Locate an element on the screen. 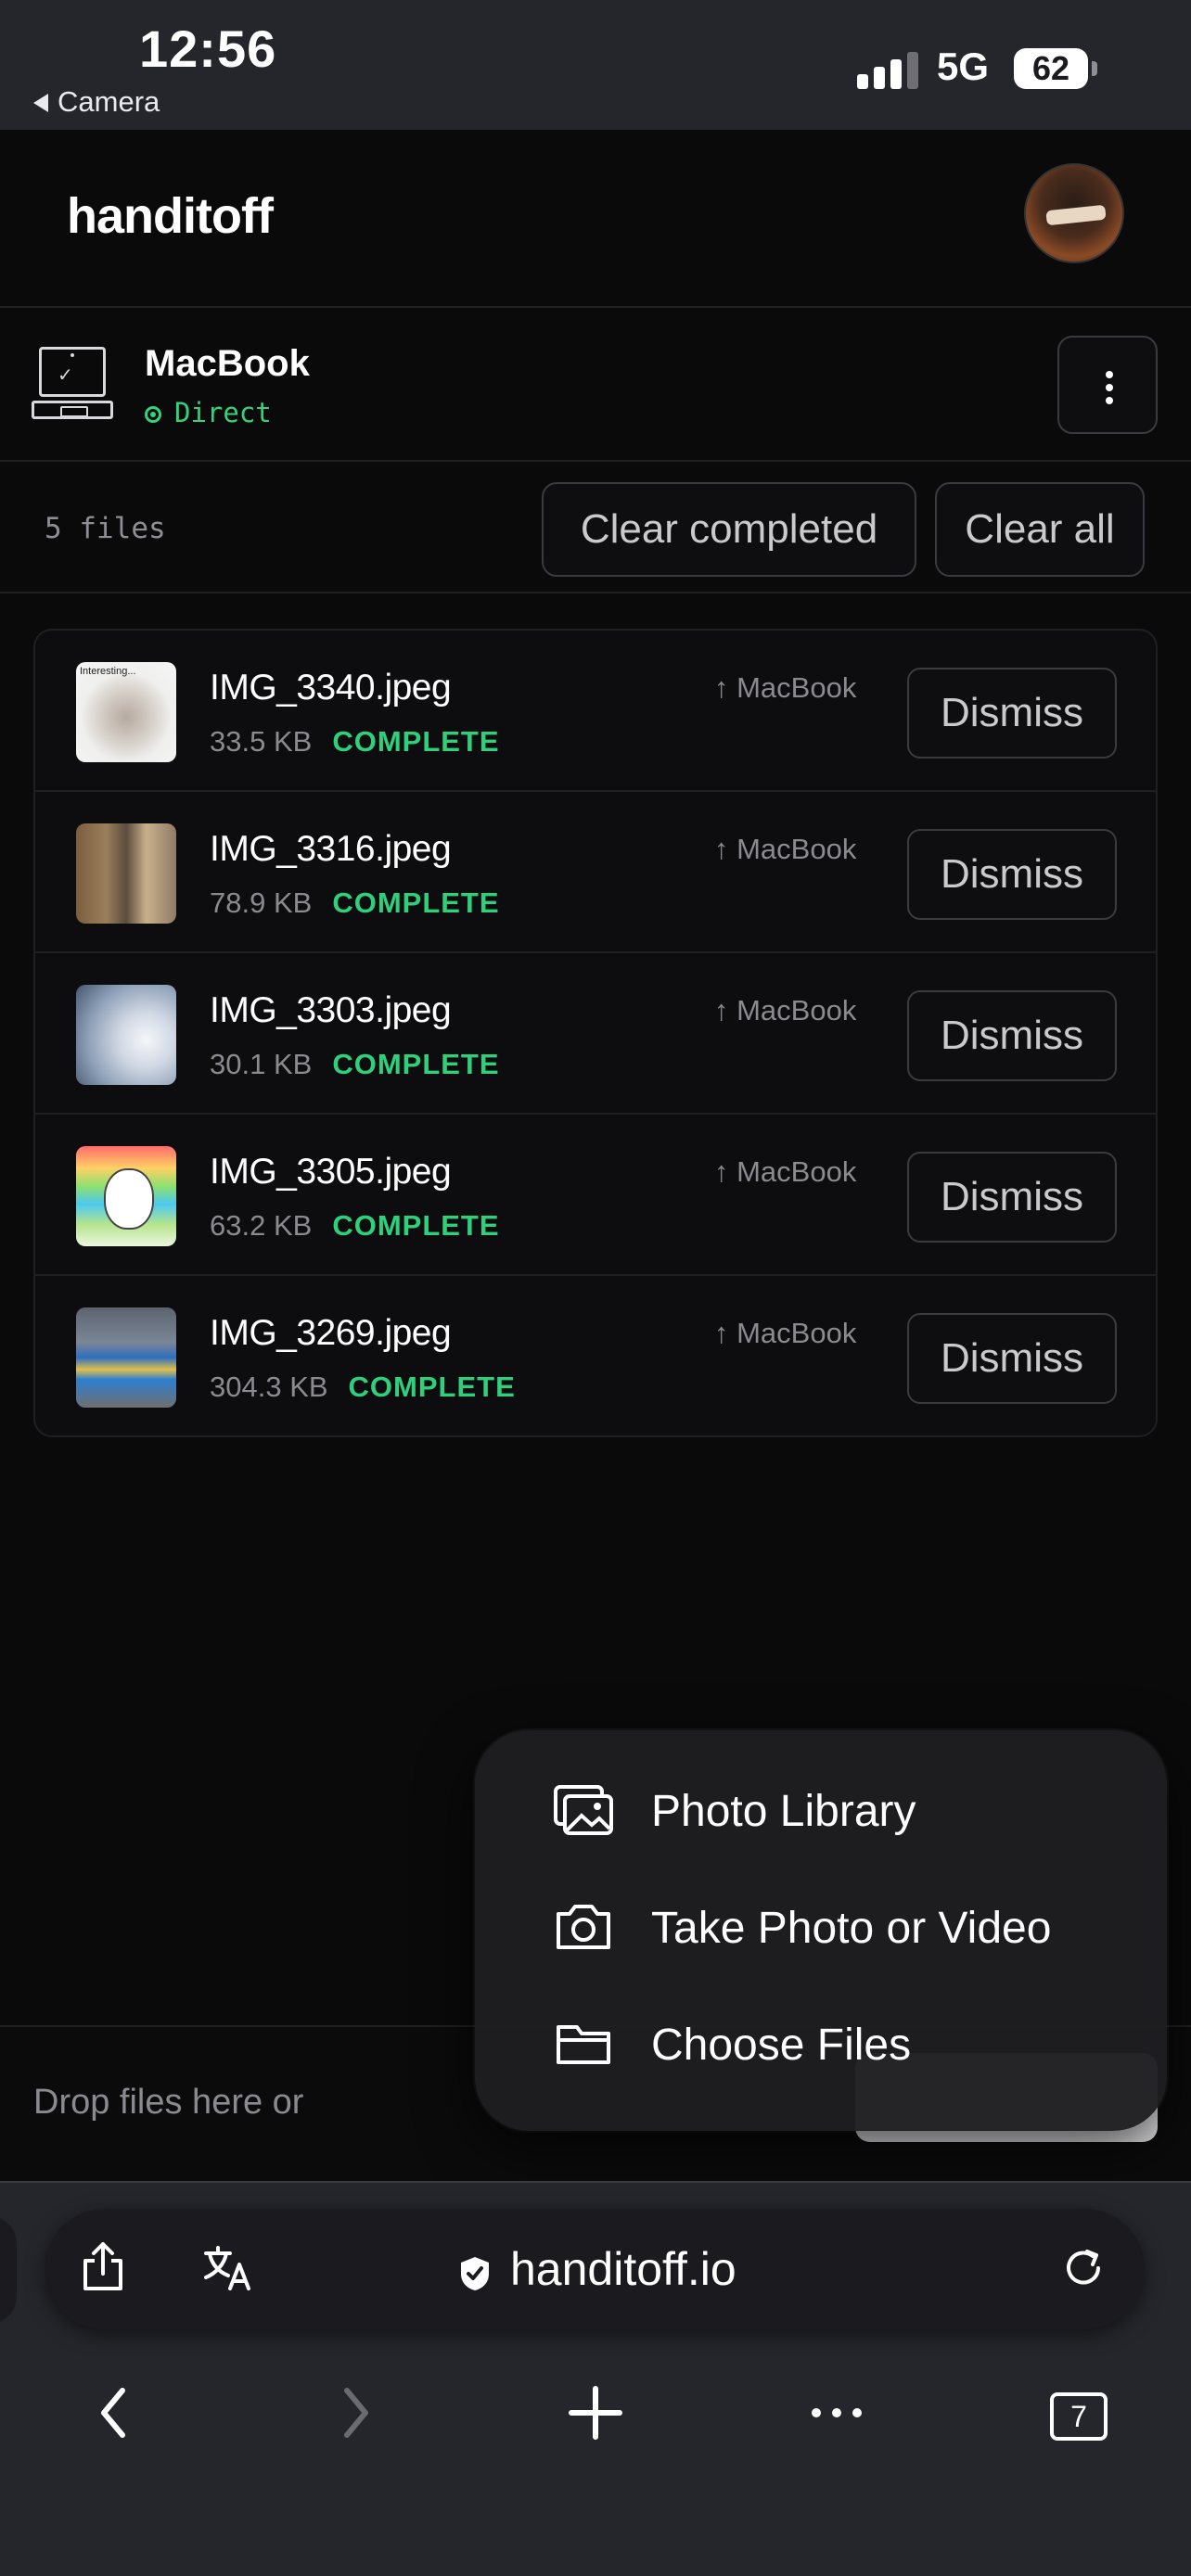  file-size: 78.9 KB is located at coordinates (261, 903).